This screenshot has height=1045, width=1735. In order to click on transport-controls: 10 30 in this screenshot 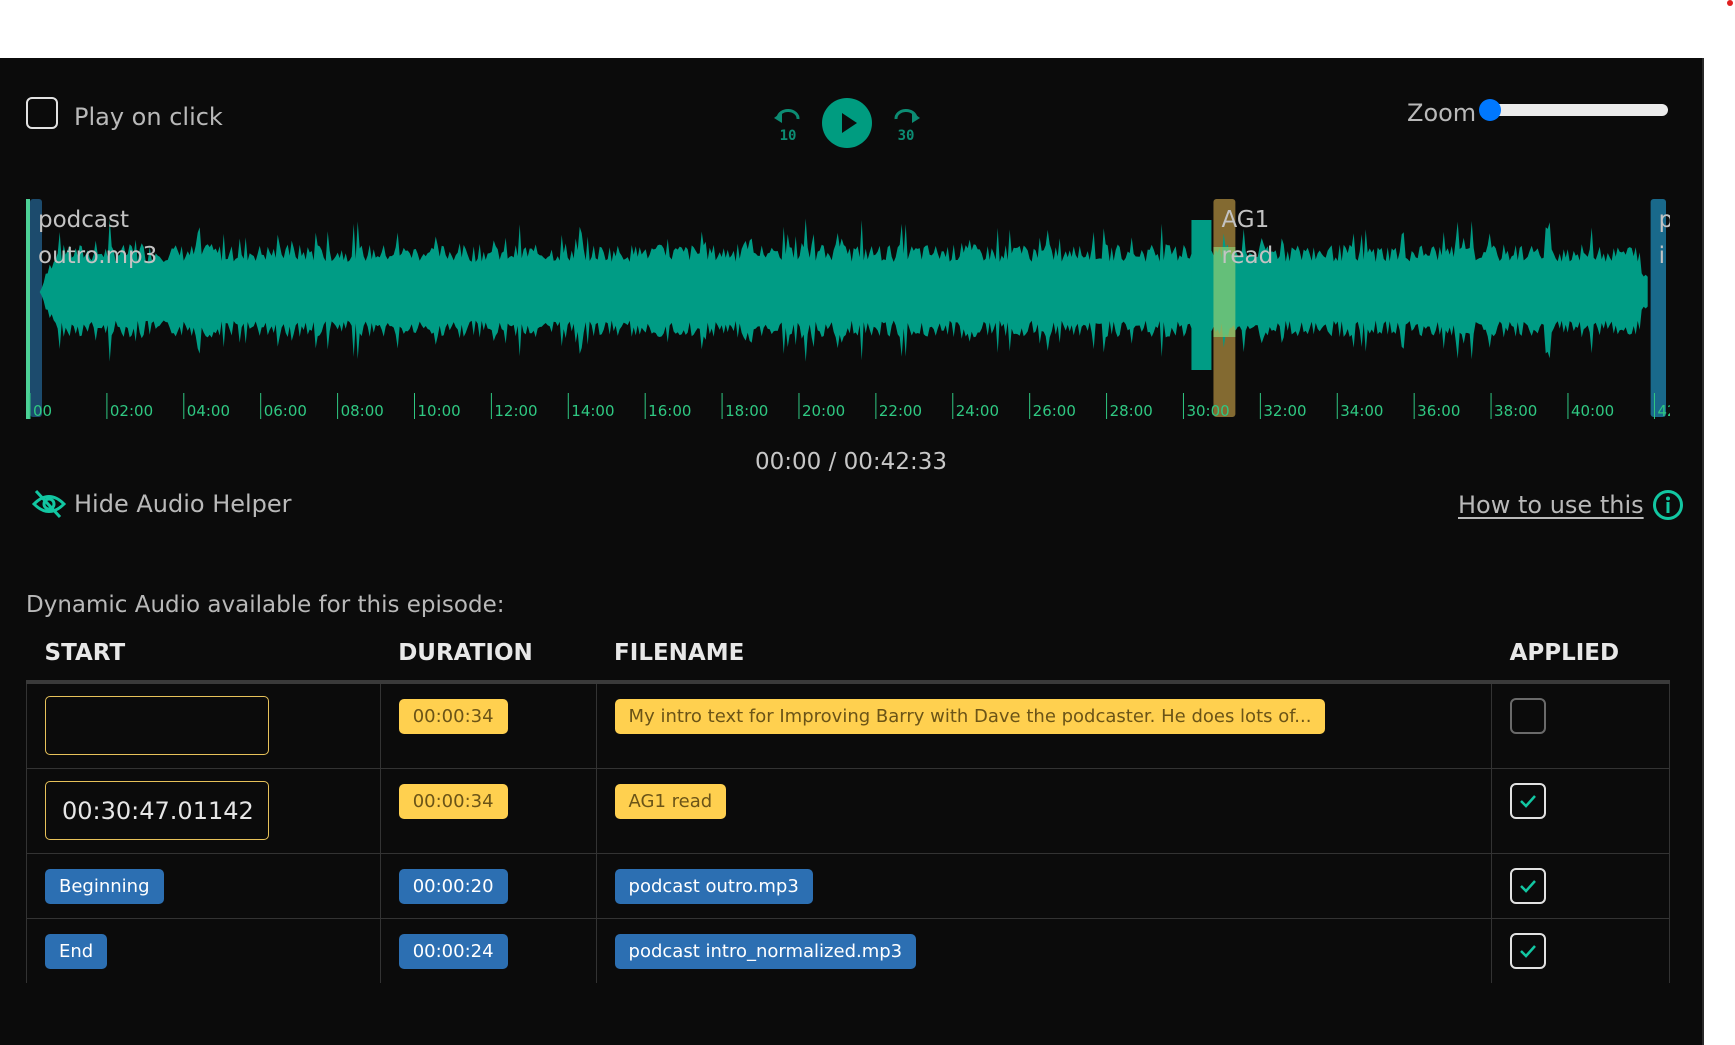, I will do `click(852, 124)`.